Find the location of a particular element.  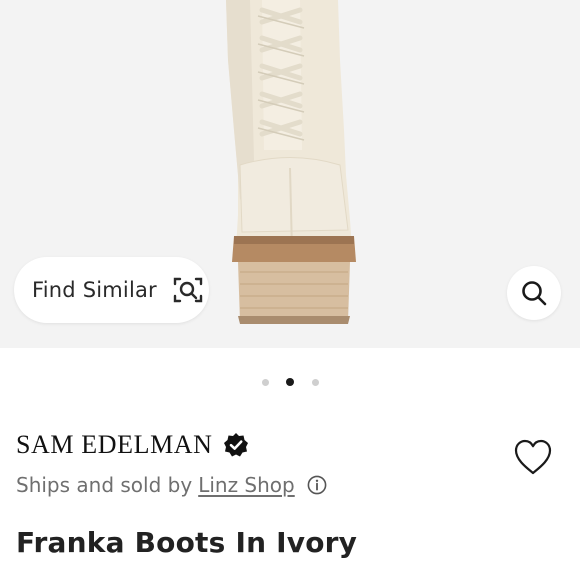

gallery-pagination is located at coordinates (290, 383).